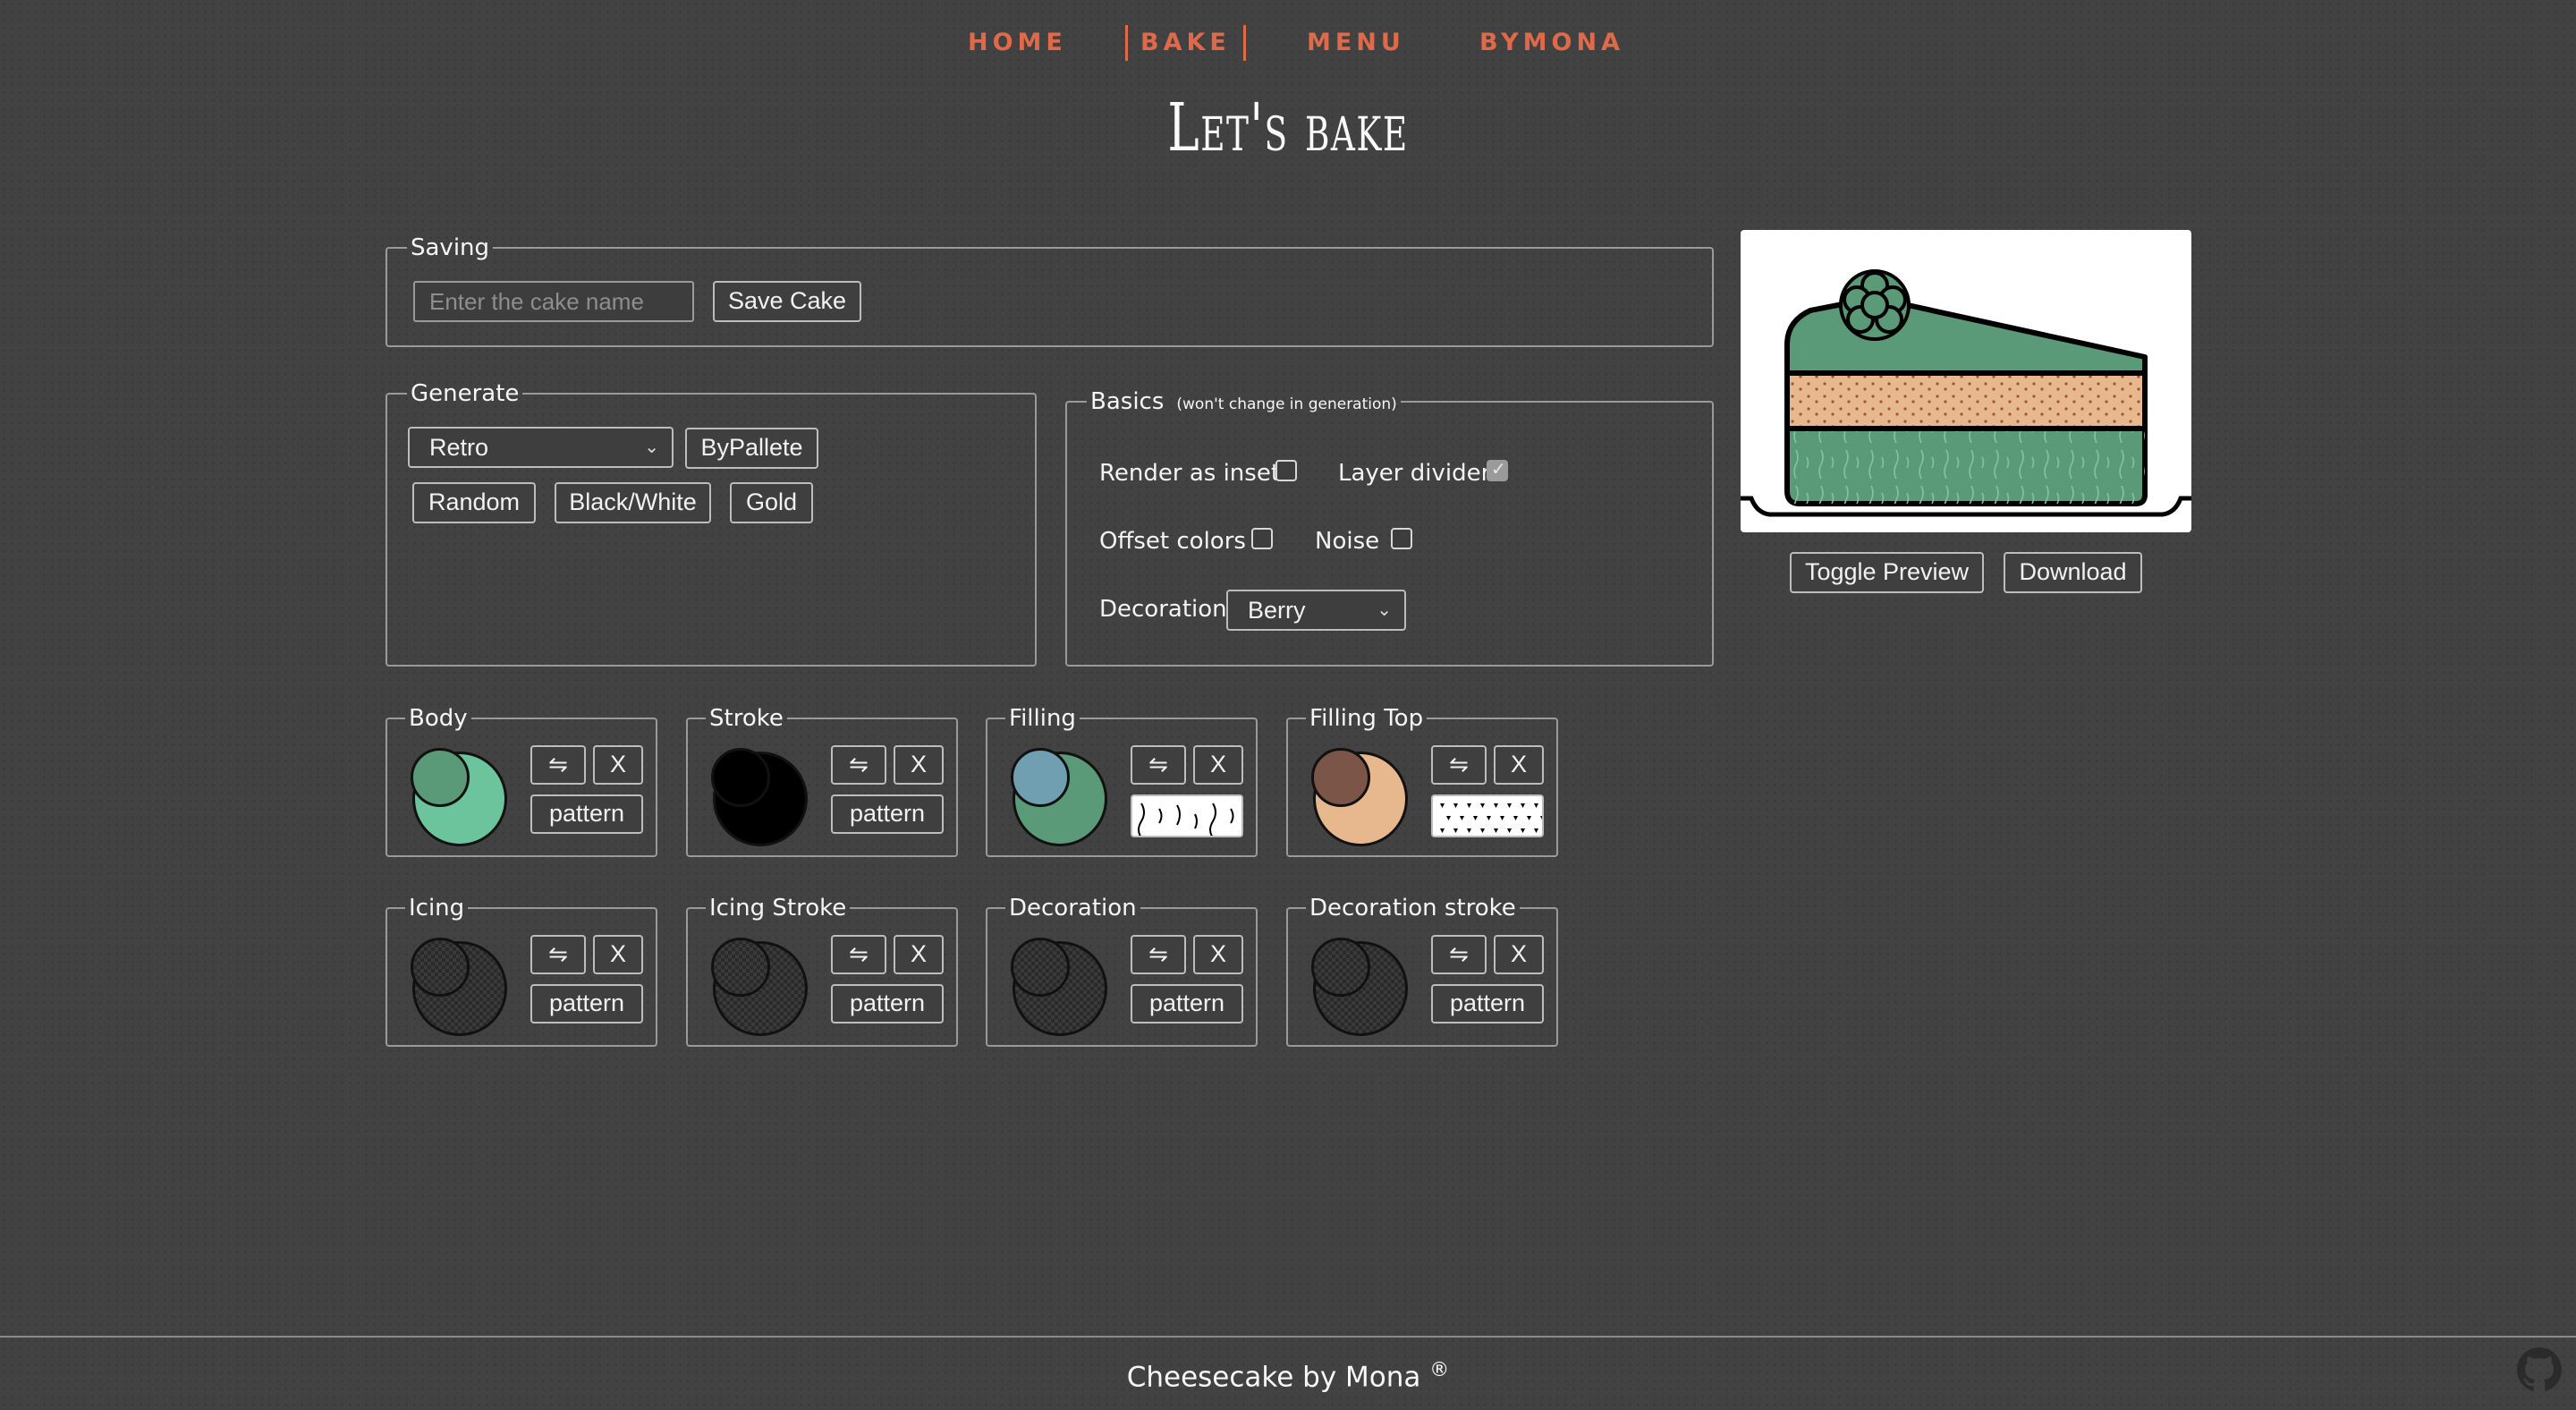 Image resolution: width=2576 pixels, height=1410 pixels. Describe the element at coordinates (465, 394) in the screenshot. I see `generate-legend: Generate` at that location.